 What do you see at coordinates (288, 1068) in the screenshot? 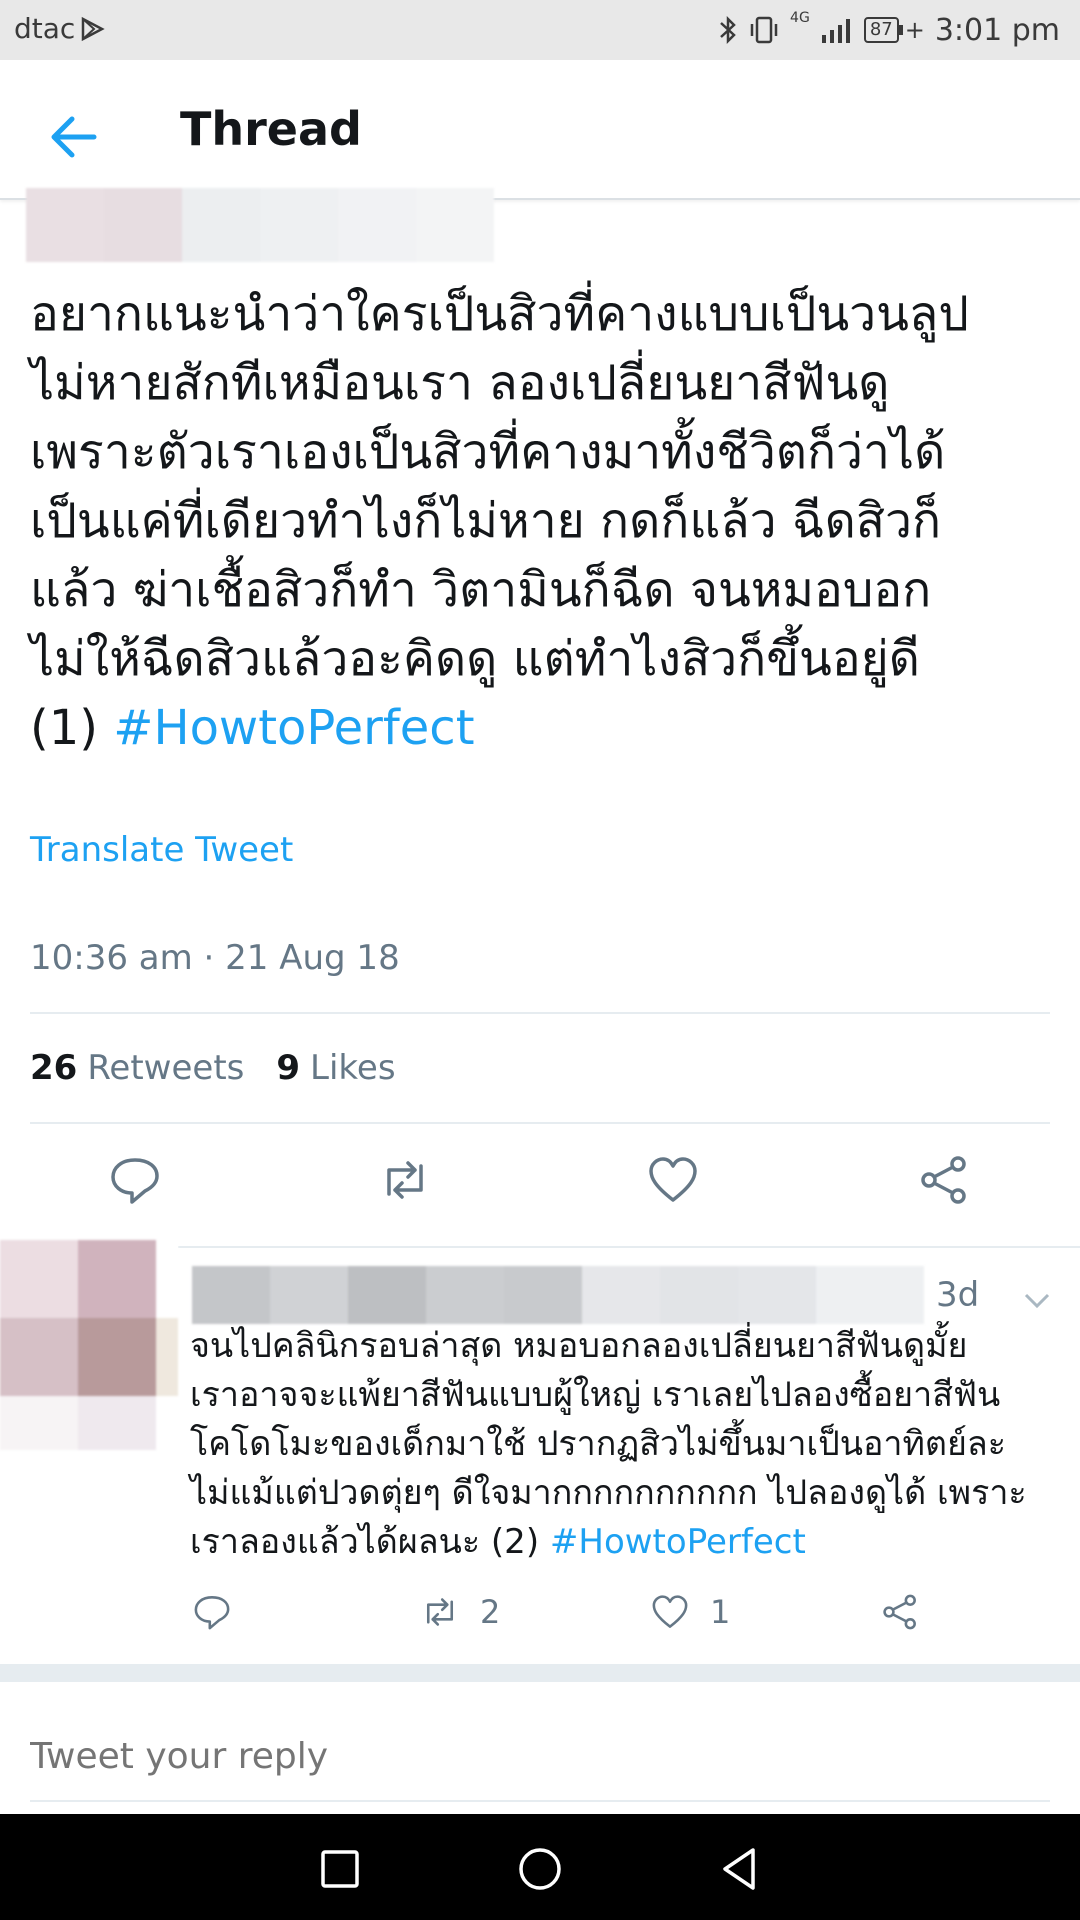
I see `likes-count: 9` at bounding box center [288, 1068].